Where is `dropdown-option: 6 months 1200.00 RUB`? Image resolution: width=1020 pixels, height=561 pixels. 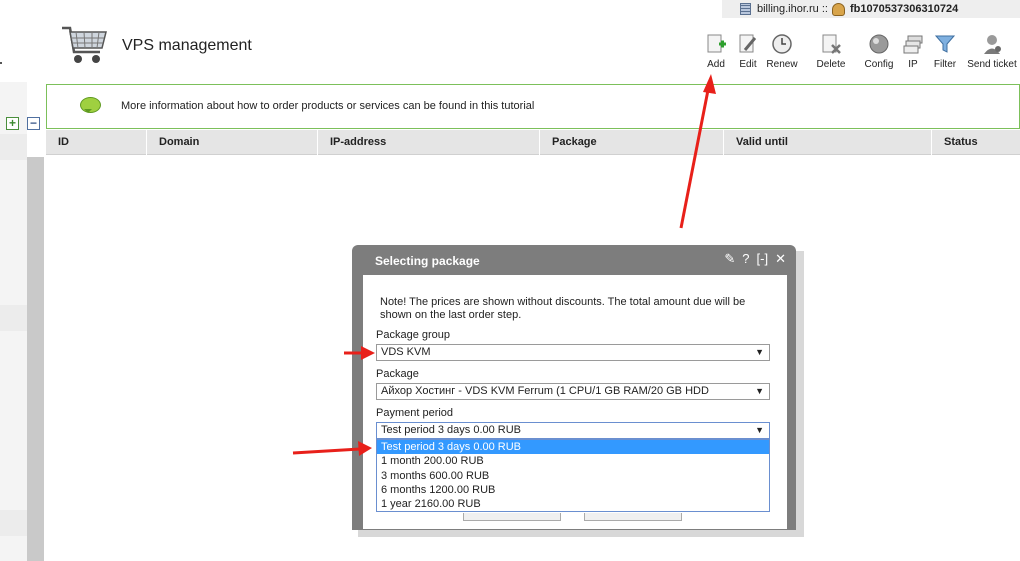 dropdown-option: 6 months 1200.00 RUB is located at coordinates (573, 490).